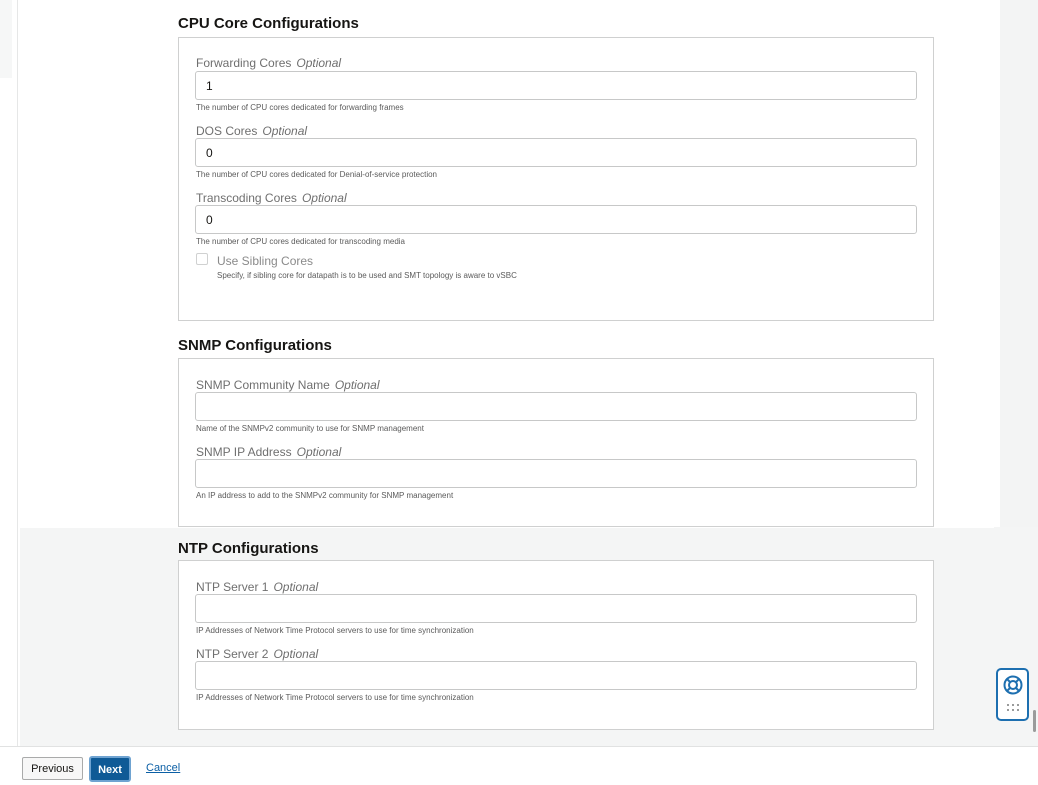  I want to click on help-widget-button, so click(1012, 694).